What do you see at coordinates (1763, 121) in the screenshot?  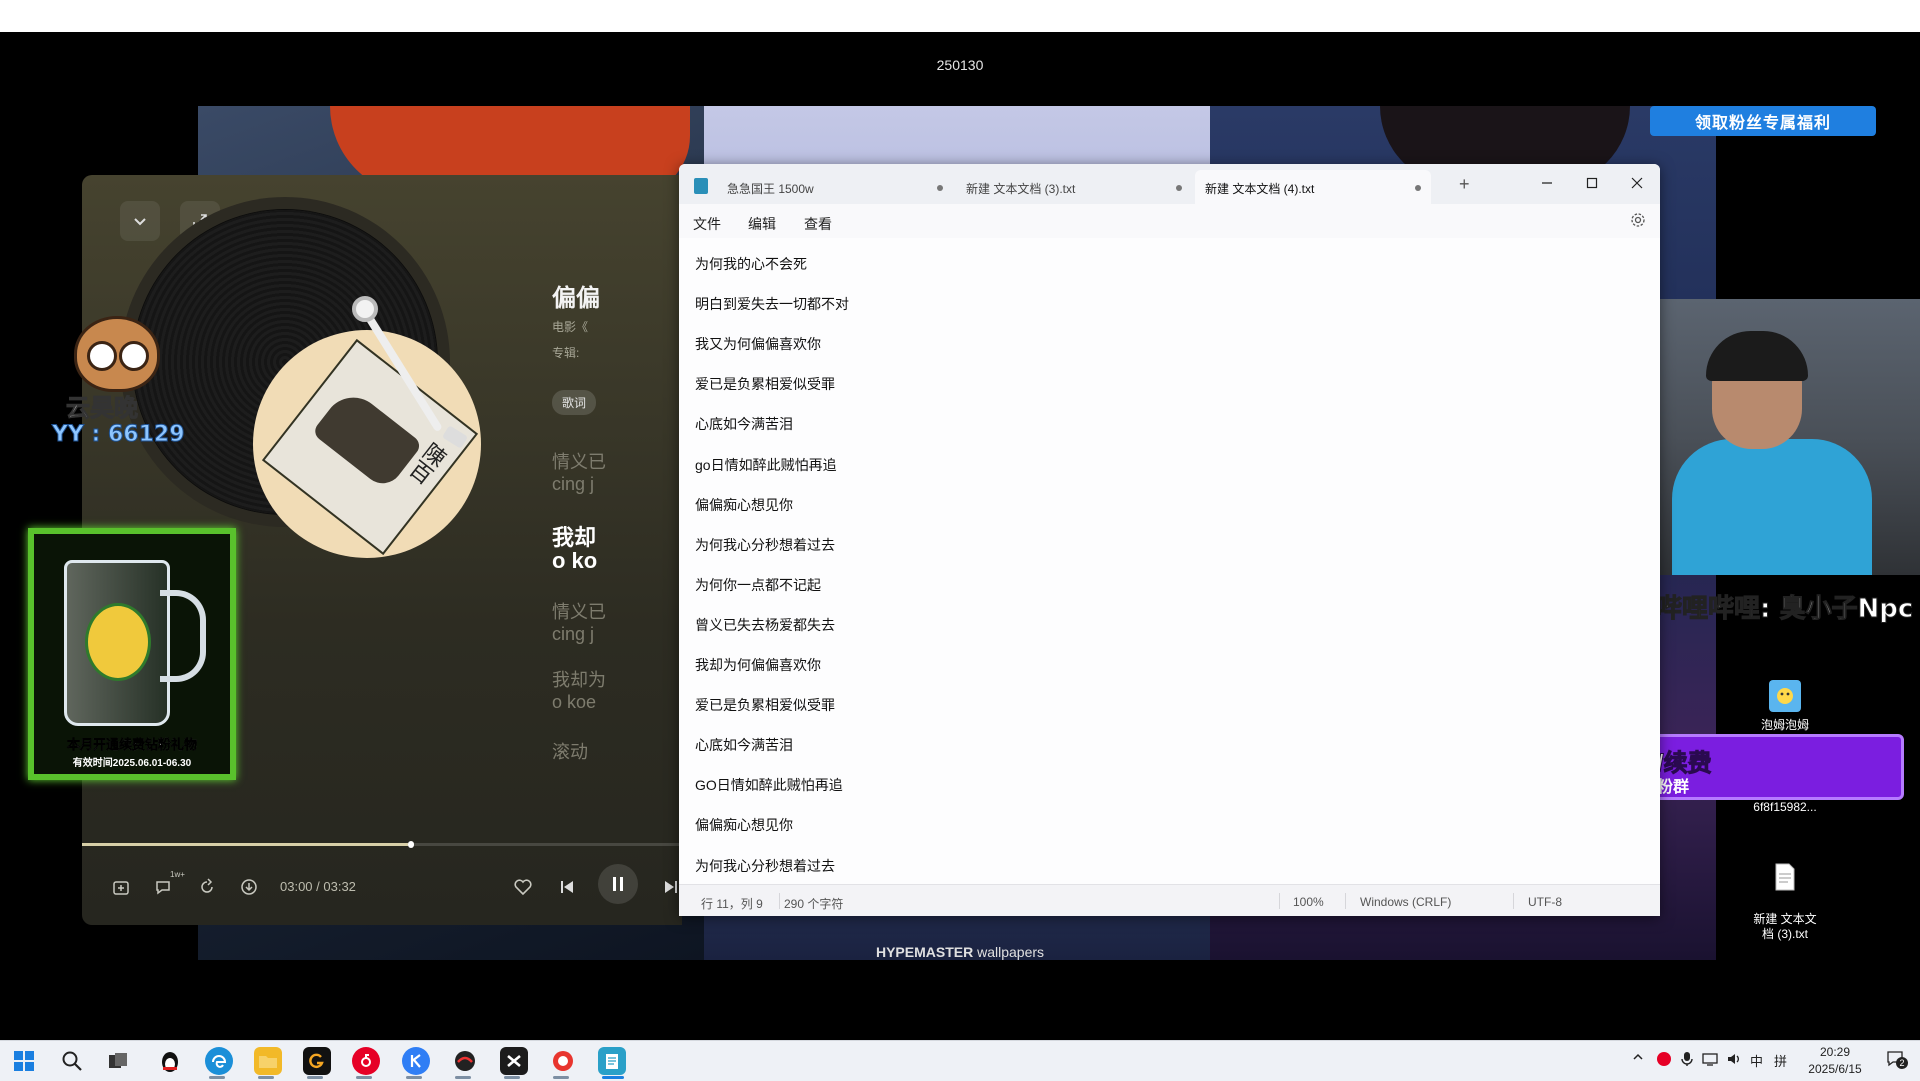 I see `fan-benefit-banner: 领取粉丝专属福利` at bounding box center [1763, 121].